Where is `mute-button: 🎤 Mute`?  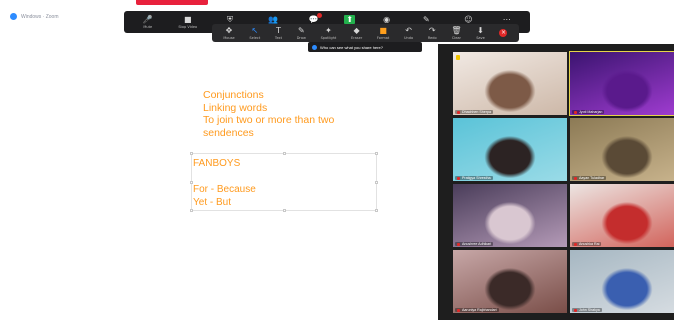 mute-button: 🎤 Mute is located at coordinates (148, 22).